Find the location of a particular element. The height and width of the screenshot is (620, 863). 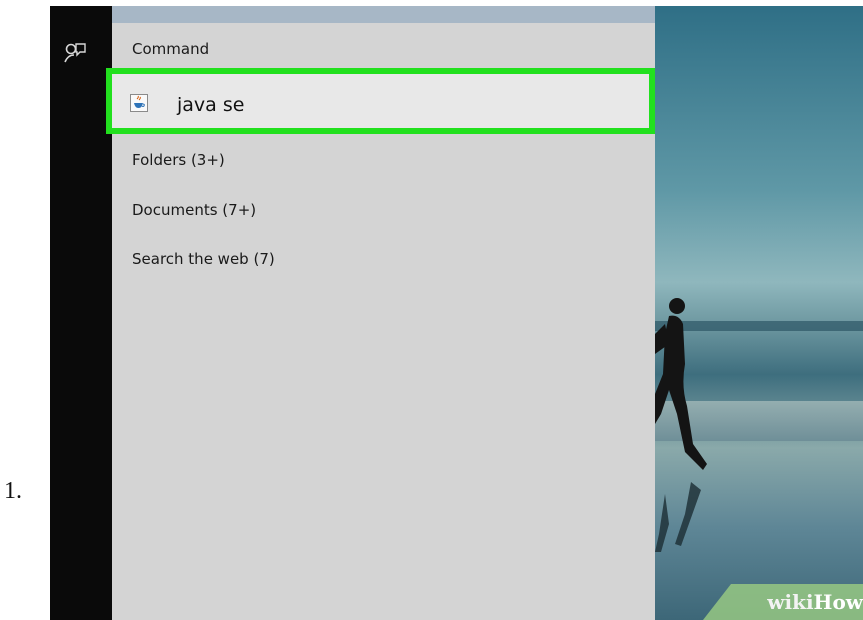

watermark-wiki: wiki is located at coordinates (790, 602).